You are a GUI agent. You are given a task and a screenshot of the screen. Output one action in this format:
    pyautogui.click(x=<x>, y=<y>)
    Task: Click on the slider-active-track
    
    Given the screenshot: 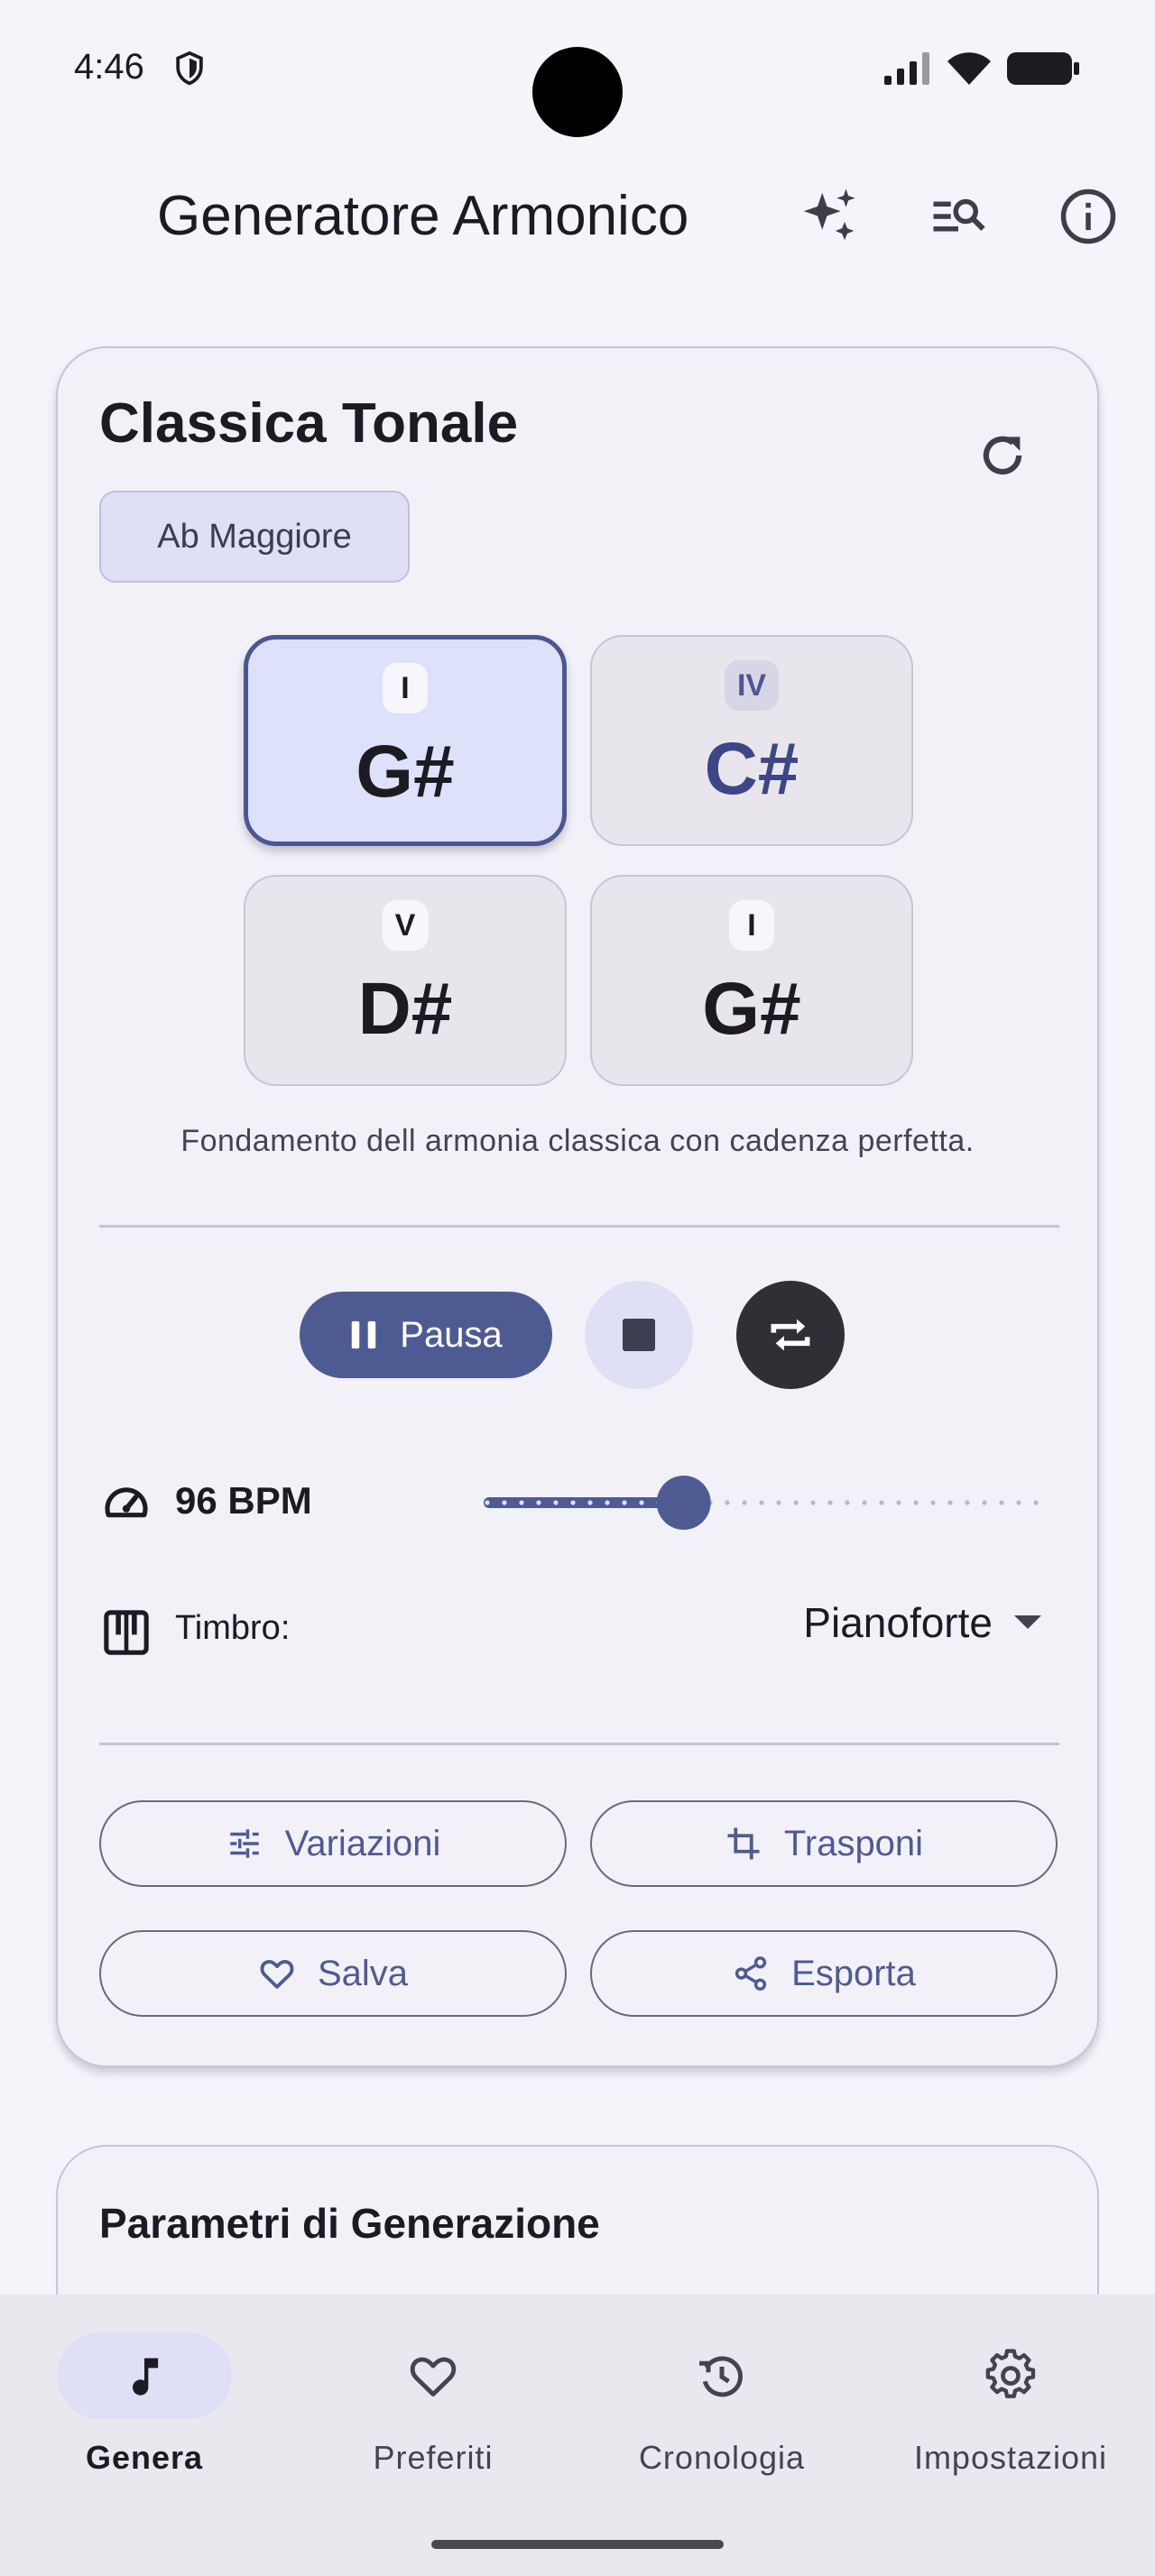 What is the action you would take?
    pyautogui.click(x=582, y=1503)
    